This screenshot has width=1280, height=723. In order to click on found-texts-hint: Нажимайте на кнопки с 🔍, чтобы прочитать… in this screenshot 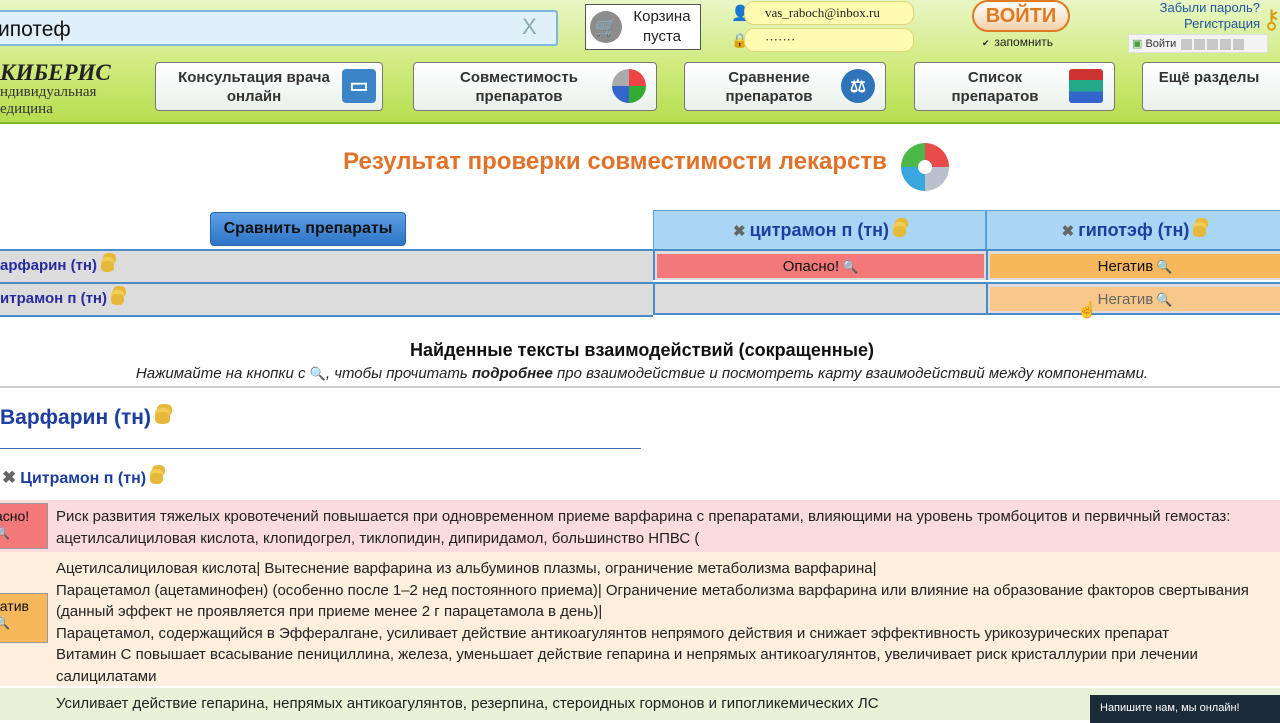, I will do `click(640, 373)`.